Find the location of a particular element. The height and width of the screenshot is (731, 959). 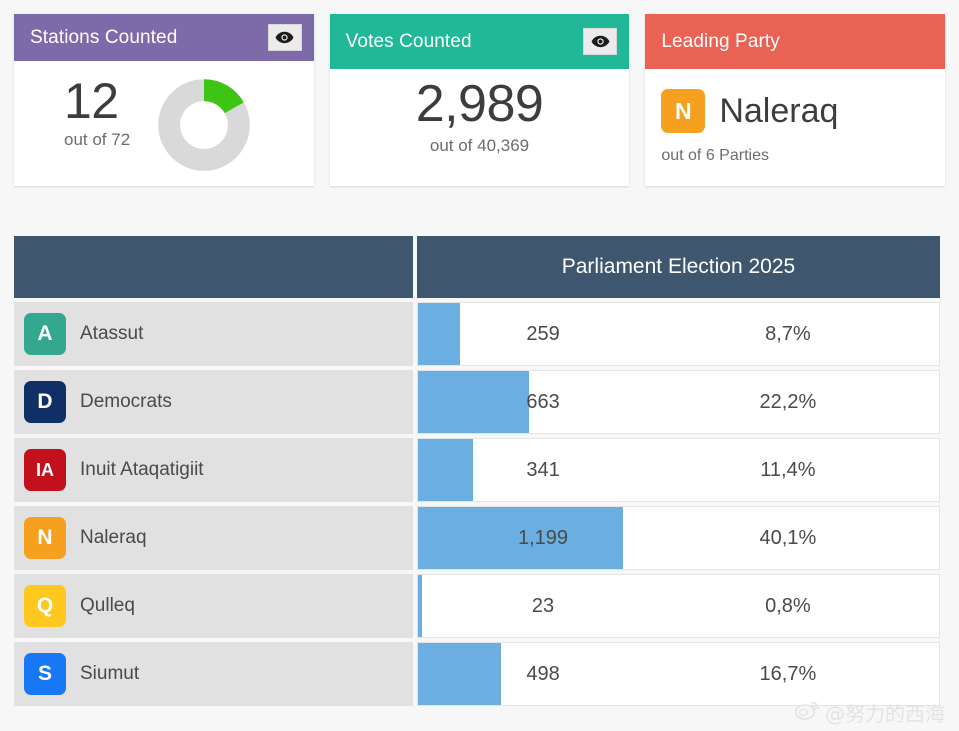

weibo-logo-icon is located at coordinates (807, 712).